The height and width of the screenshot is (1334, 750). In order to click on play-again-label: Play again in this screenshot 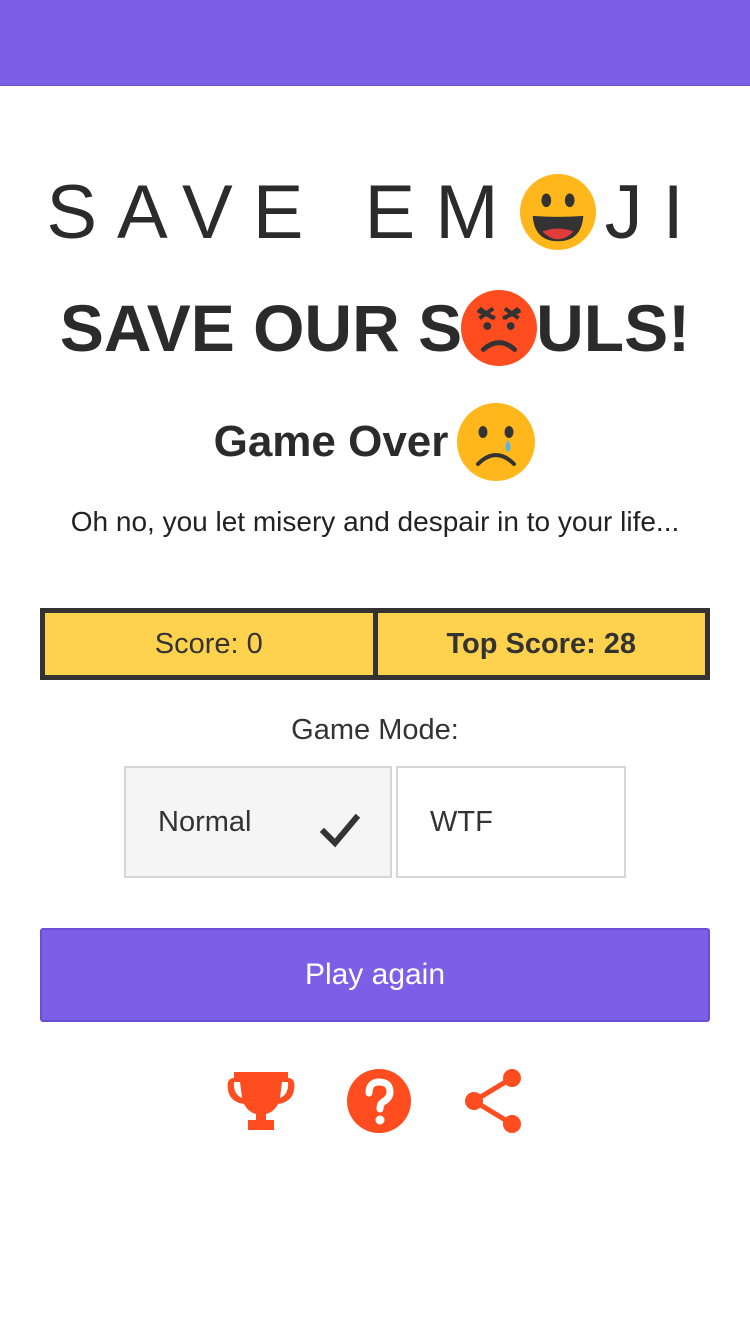, I will do `click(375, 974)`.